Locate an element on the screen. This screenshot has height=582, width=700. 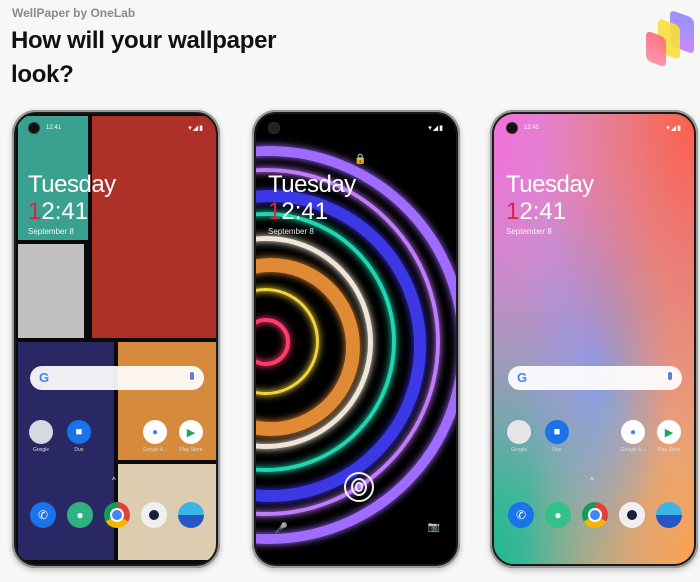
camera-shortcut-icon: 📷 is located at coordinates (434, 527).